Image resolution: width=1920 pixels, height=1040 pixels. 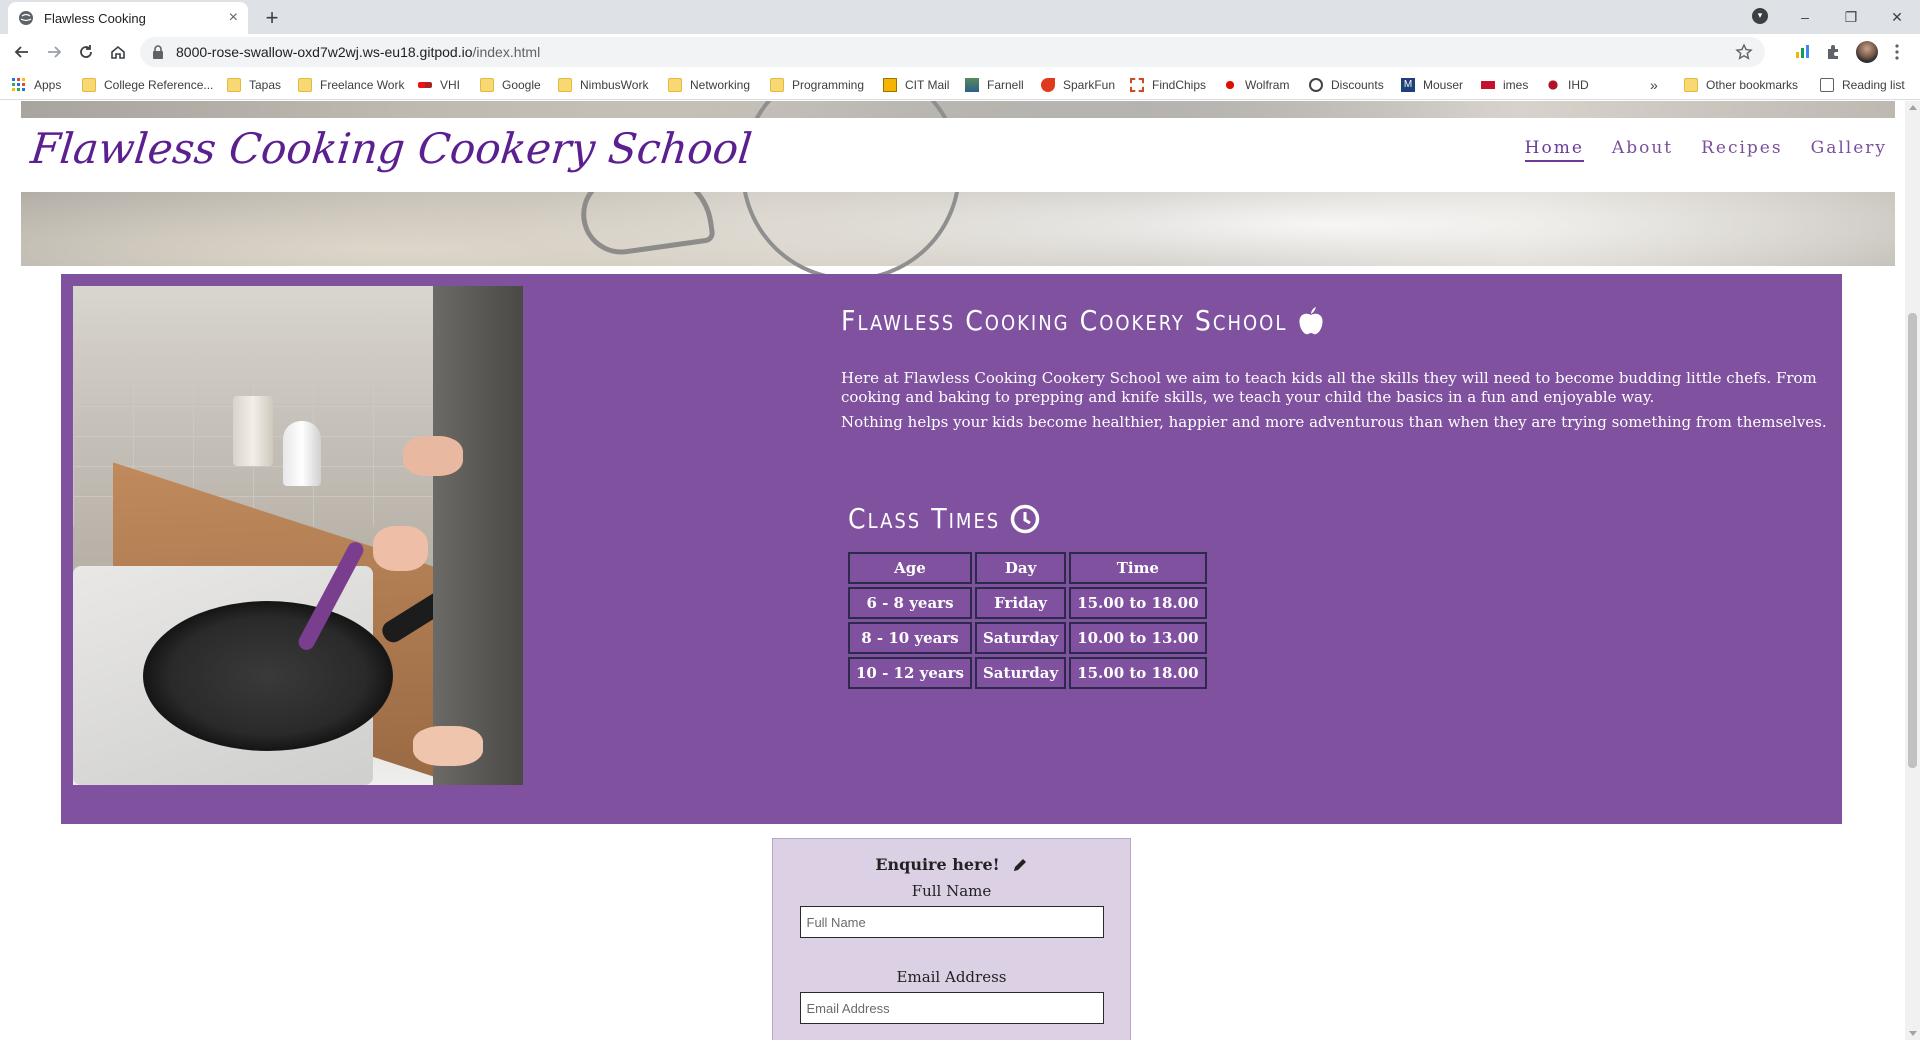 I want to click on clock-icon, so click(x=1025, y=518).